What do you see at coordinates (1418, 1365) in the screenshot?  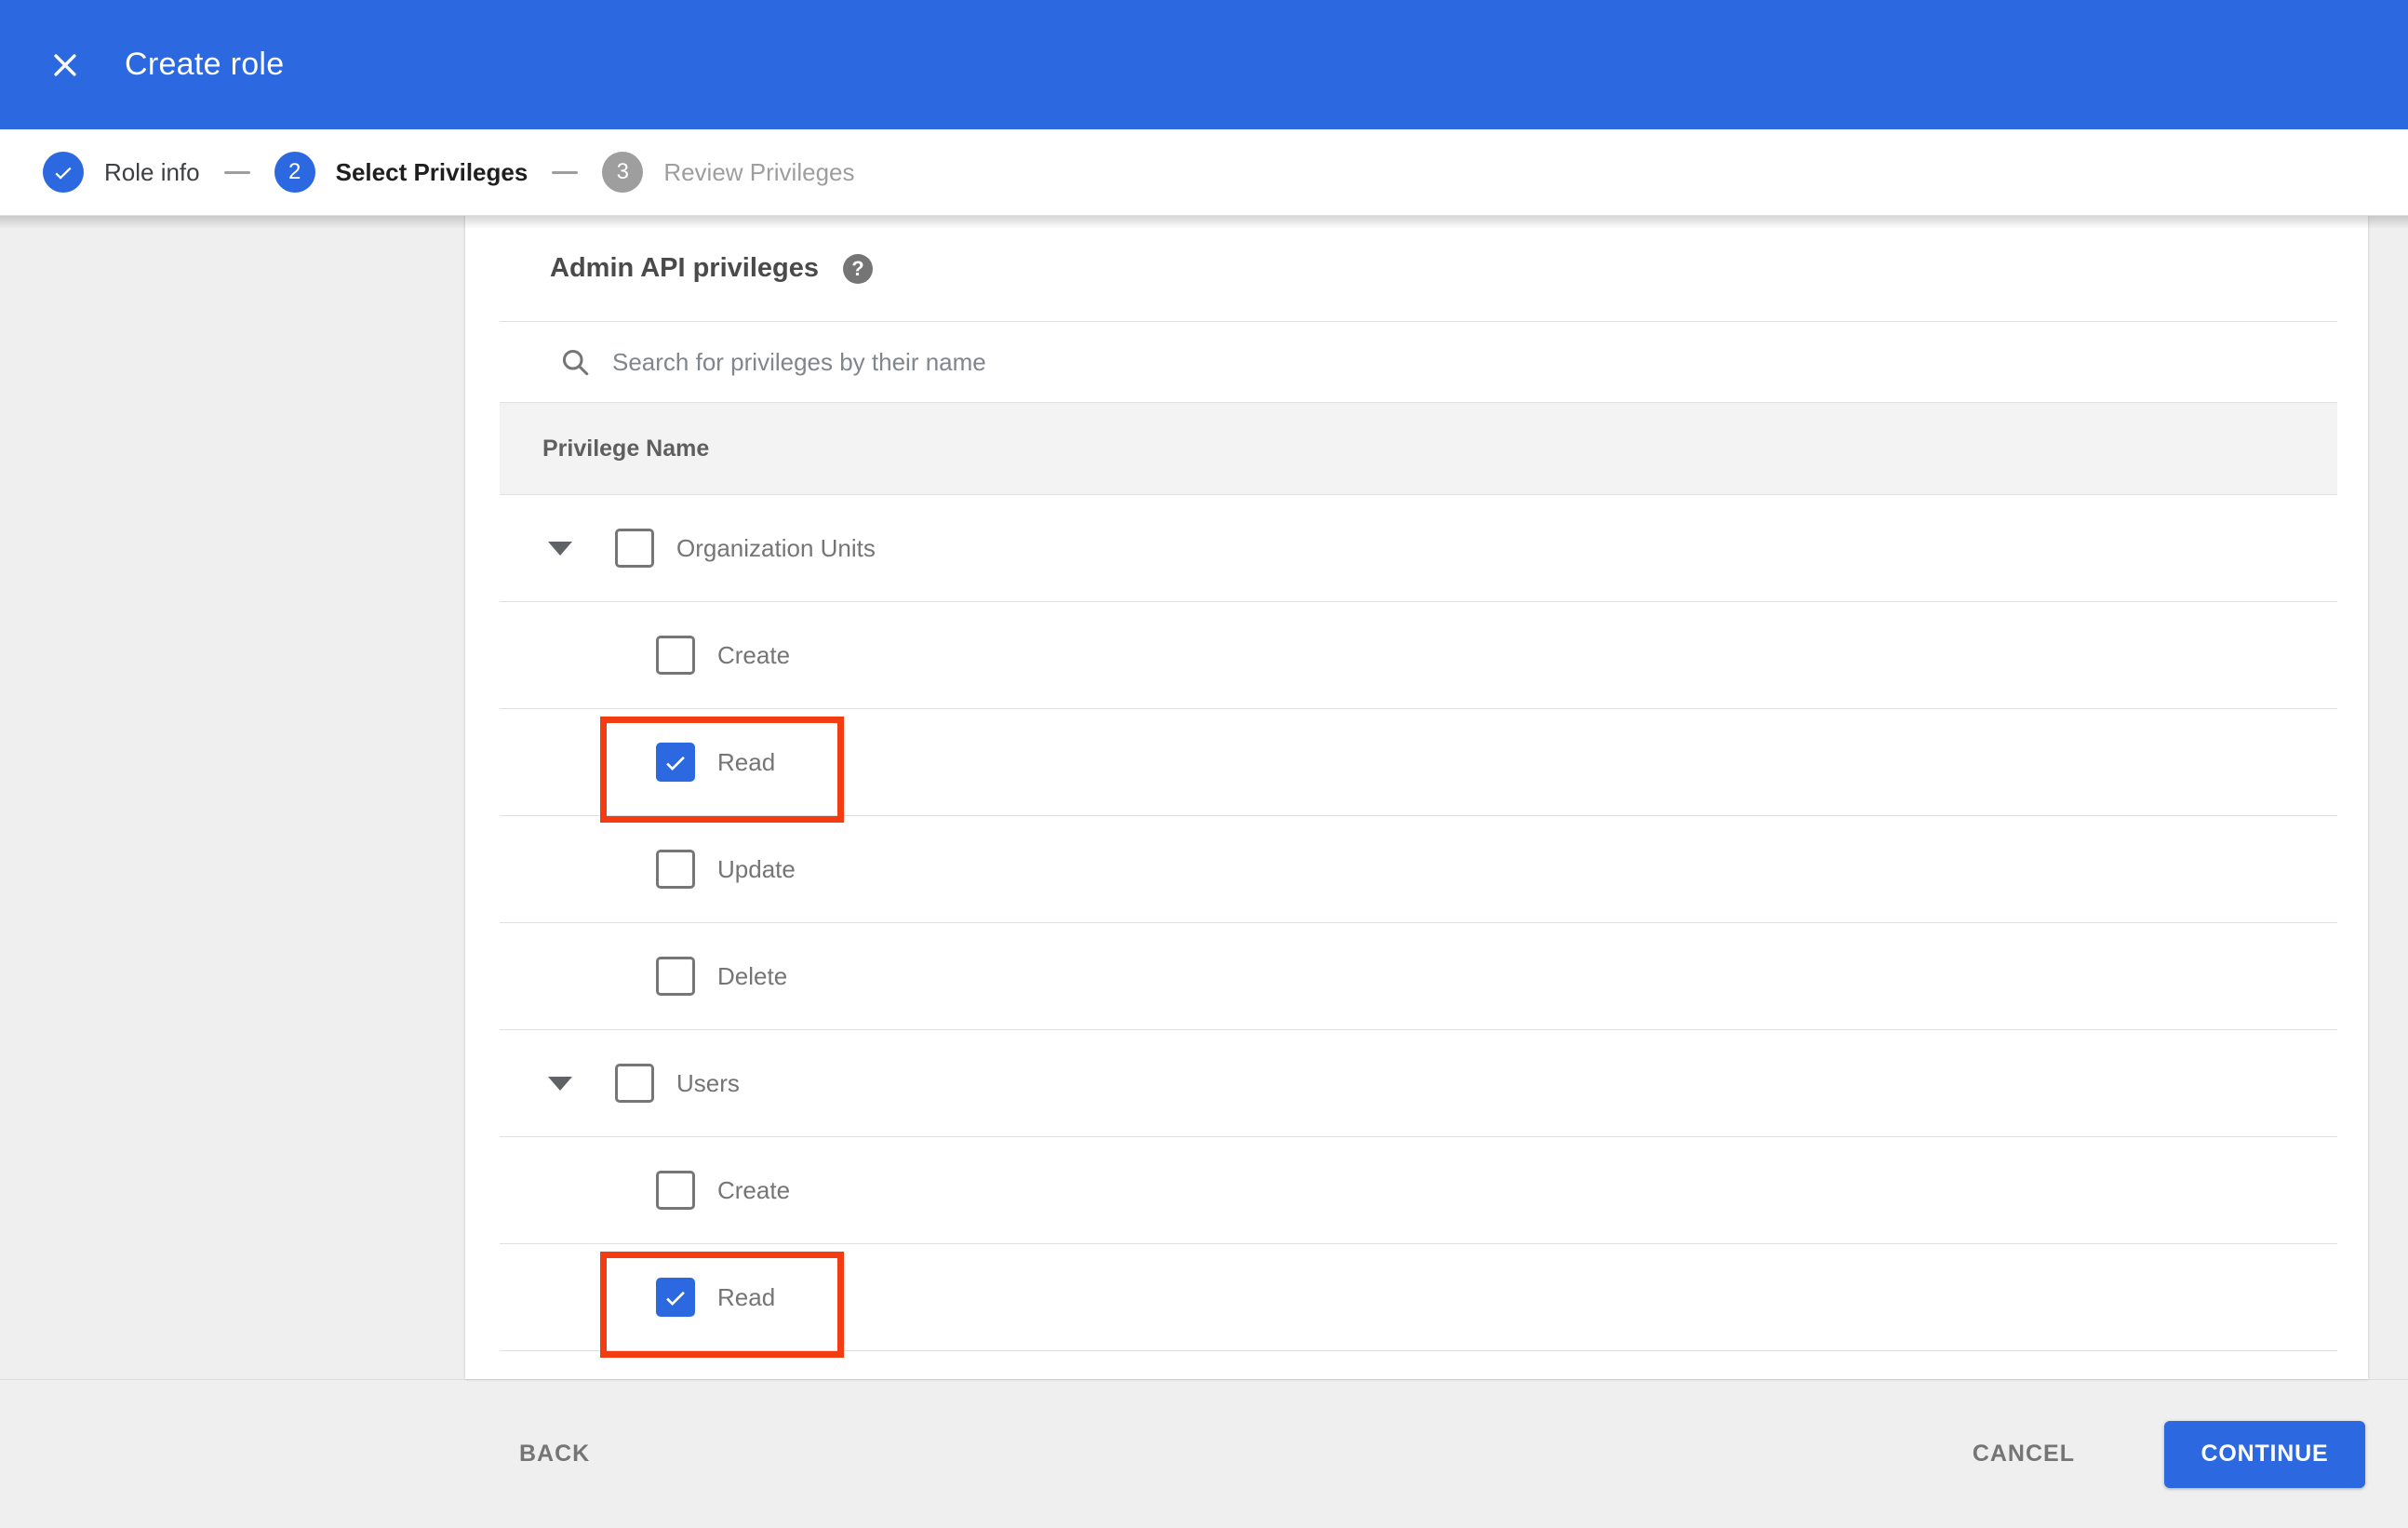 I see `panel-bottom-filler` at bounding box center [1418, 1365].